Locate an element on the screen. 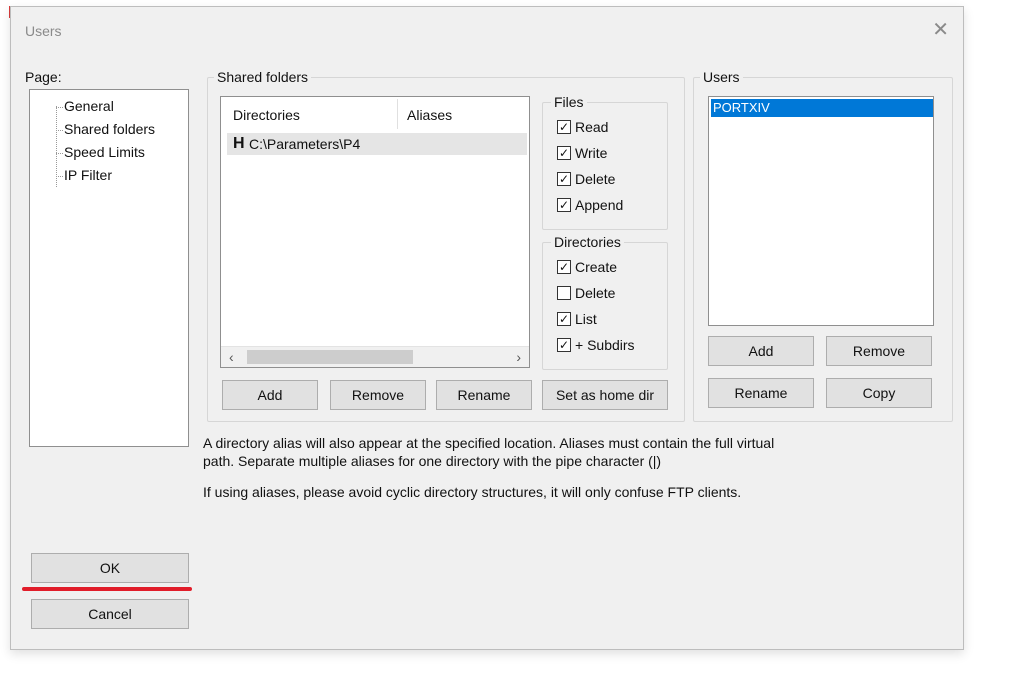 The height and width of the screenshot is (676, 1010). dirs-create-checkbox: ✓ Create is located at coordinates (587, 267).